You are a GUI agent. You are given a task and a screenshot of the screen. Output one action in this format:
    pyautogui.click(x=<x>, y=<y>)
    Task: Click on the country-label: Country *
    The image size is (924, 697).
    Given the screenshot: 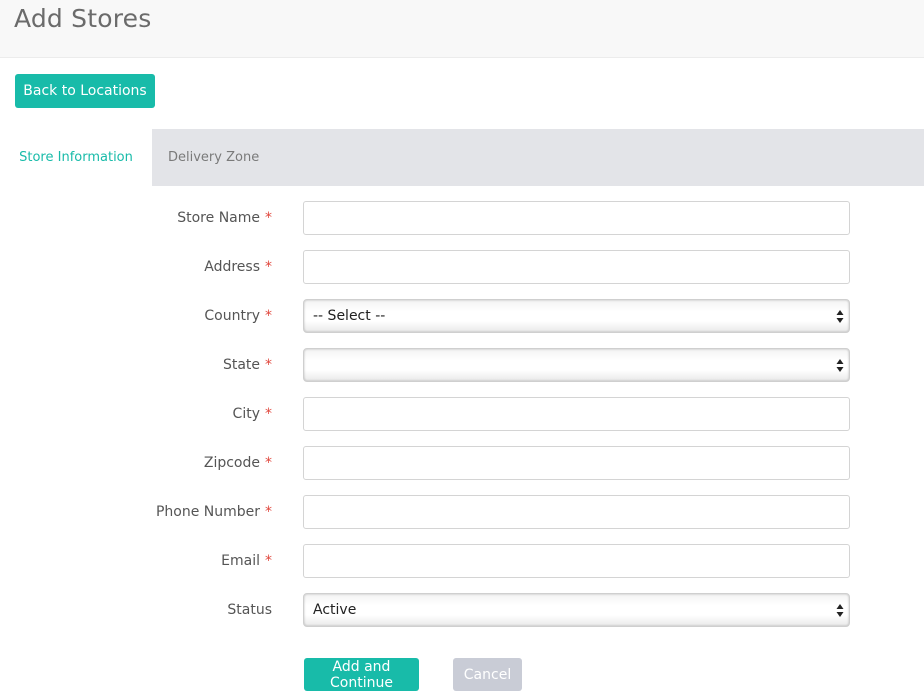 What is the action you would take?
    pyautogui.click(x=238, y=316)
    